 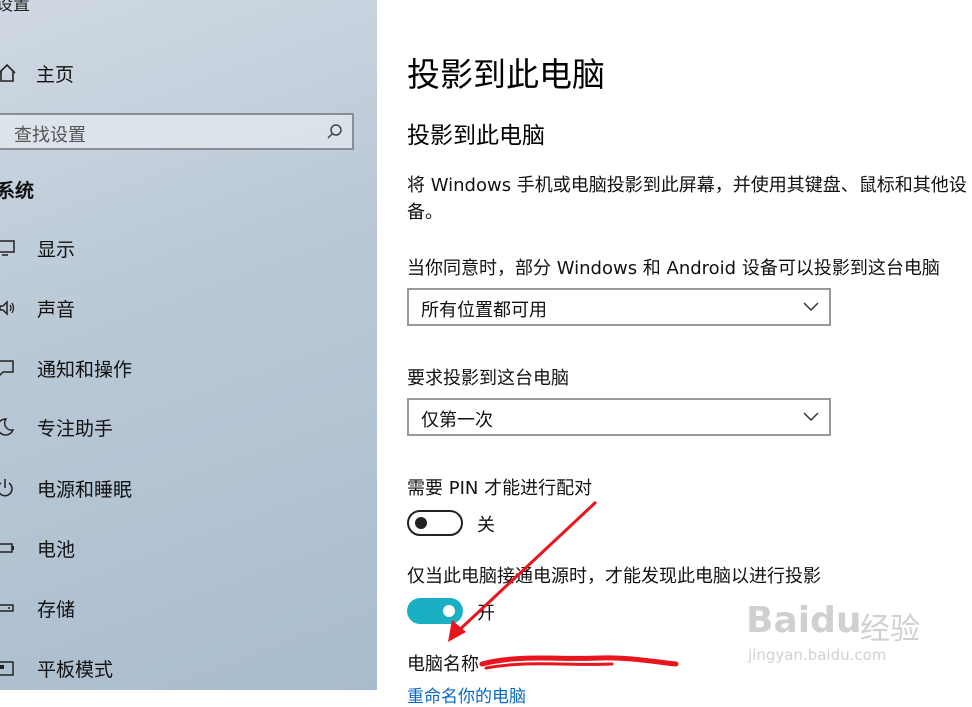 What do you see at coordinates (188, 488) in the screenshot?
I see `sidebar-item-power-sleep: 电源和睡眠` at bounding box center [188, 488].